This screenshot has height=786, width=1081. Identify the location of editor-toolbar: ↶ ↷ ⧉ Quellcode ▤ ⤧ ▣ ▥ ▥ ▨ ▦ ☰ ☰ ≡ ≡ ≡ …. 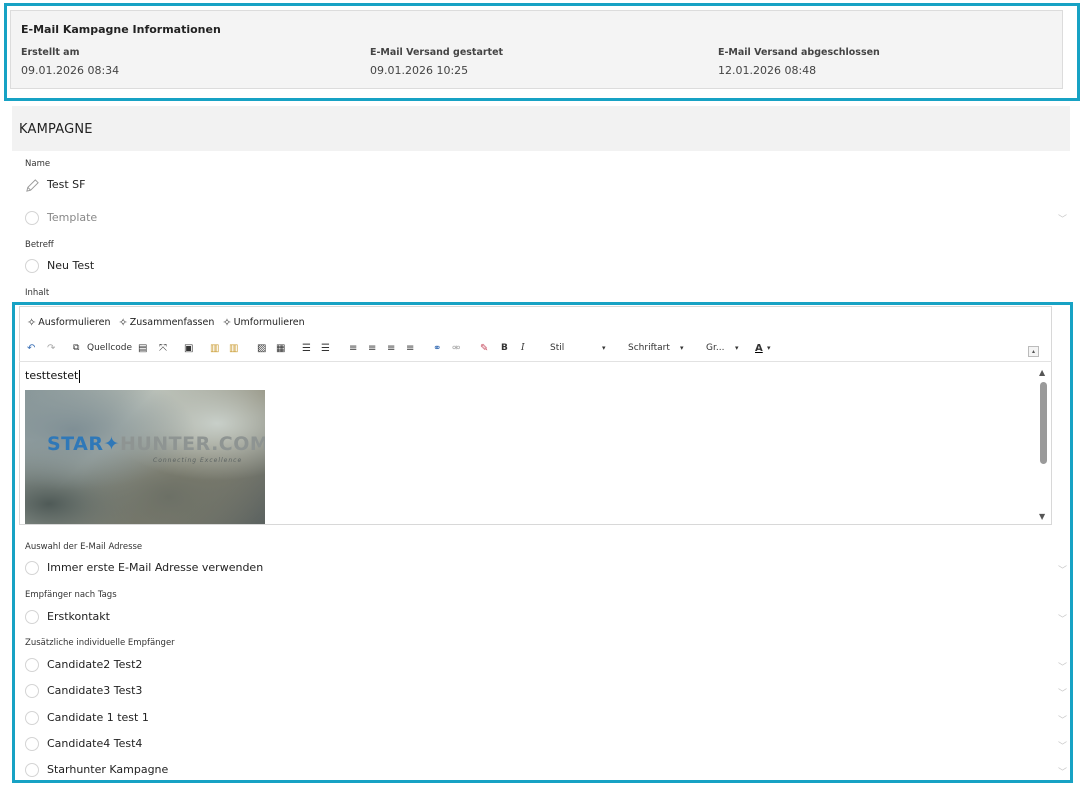
(535, 350).